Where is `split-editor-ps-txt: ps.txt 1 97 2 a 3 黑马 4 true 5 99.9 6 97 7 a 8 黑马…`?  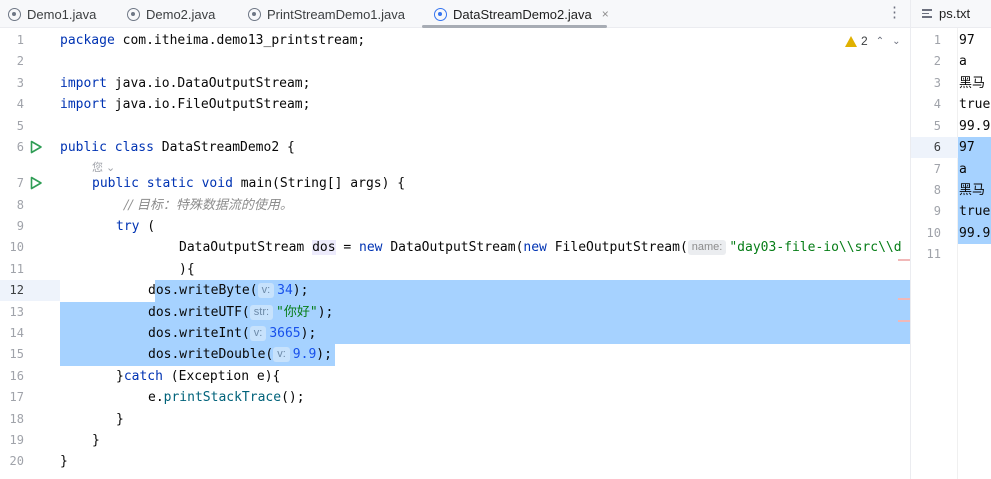 split-editor-ps-txt: ps.txt 1 97 2 a 3 黑马 4 true 5 99.9 6 97 7 a 8 黑马… is located at coordinates (950, 239).